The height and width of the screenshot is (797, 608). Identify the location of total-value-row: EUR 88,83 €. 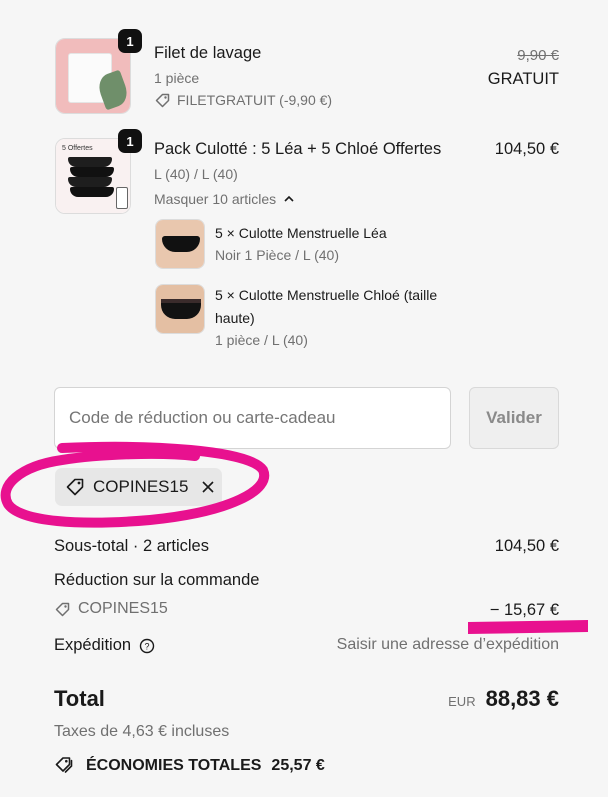
(503, 699).